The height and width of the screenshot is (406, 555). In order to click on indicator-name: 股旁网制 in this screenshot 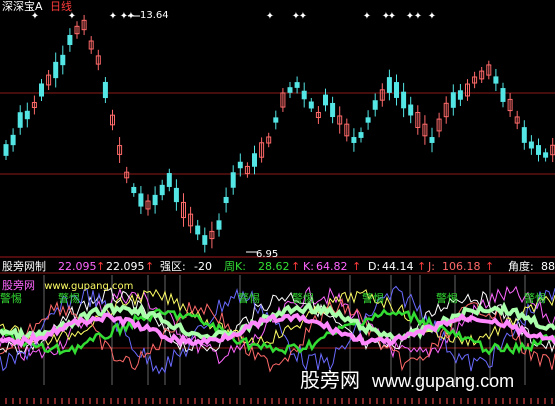, I will do `click(24, 266)`.